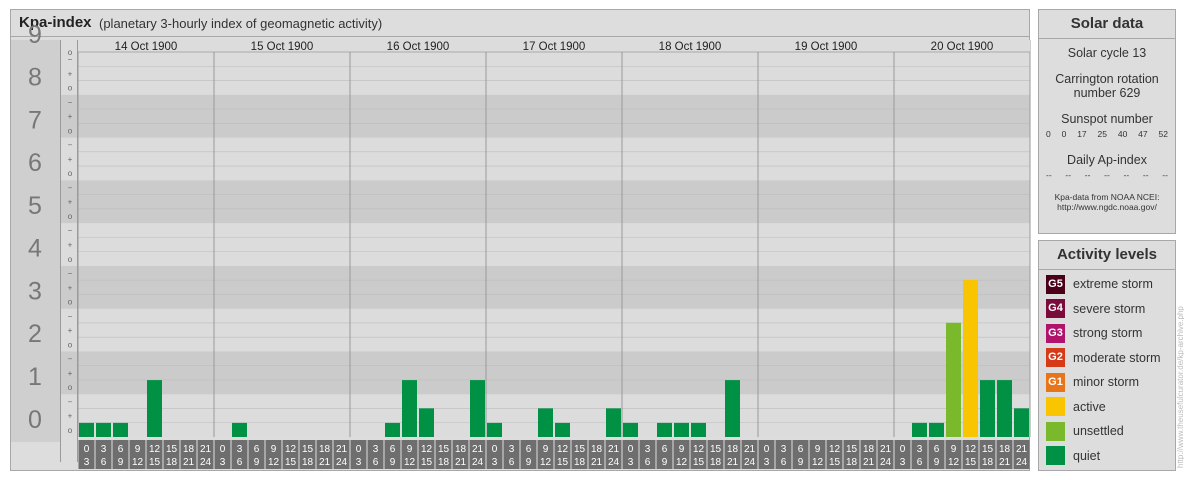 This screenshot has width=1184, height=480. Describe the element at coordinates (1099, 284) in the screenshot. I see `activity-level-item: G5 extreme storm` at that location.